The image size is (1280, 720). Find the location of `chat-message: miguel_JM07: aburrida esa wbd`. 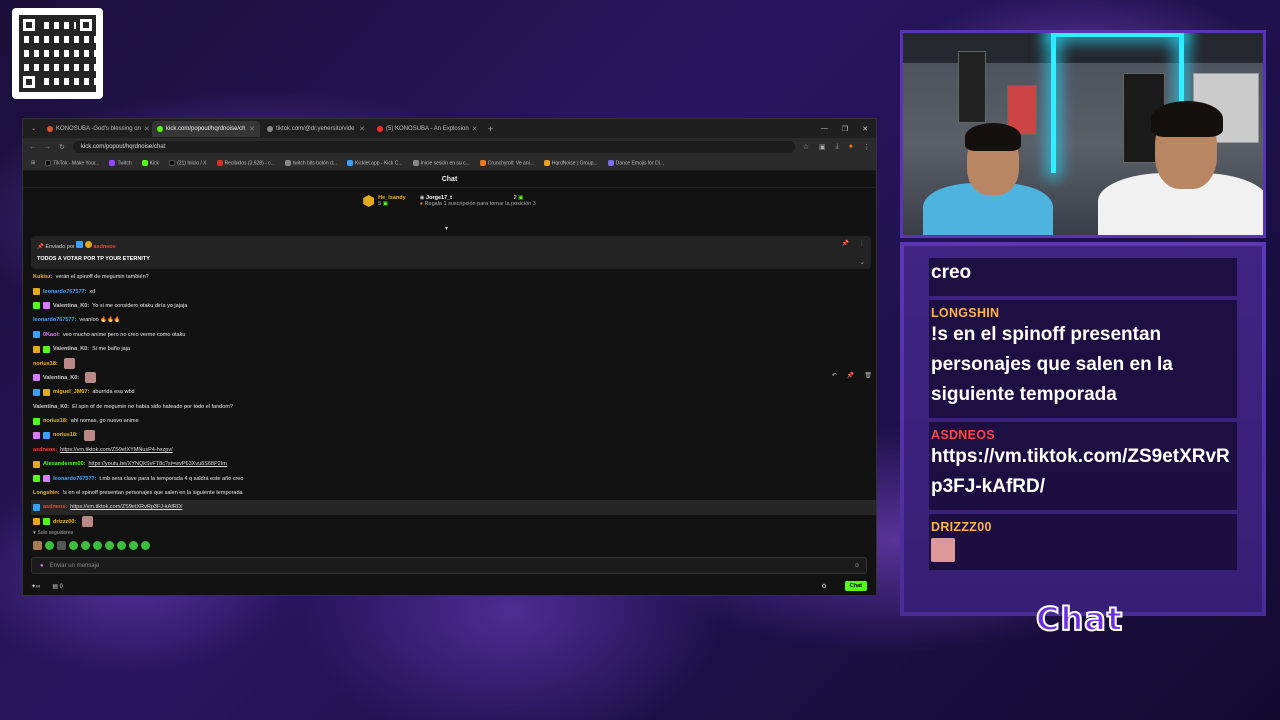

chat-message: miguel_JM07: aburrida esa wbd is located at coordinates (453, 392).